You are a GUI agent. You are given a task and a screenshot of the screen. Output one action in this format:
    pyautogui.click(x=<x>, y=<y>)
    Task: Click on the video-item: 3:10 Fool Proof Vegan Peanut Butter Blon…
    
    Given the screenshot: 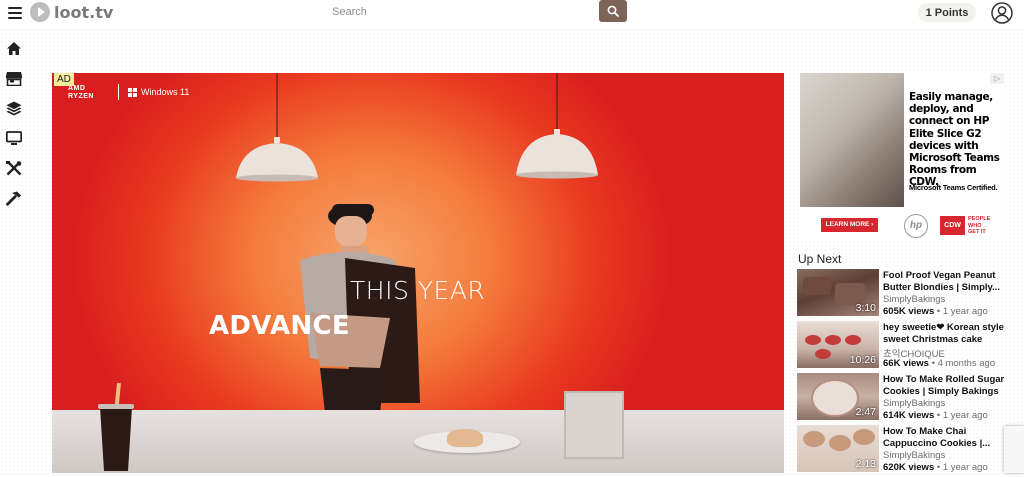 What is the action you would take?
    pyautogui.click(x=910, y=293)
    